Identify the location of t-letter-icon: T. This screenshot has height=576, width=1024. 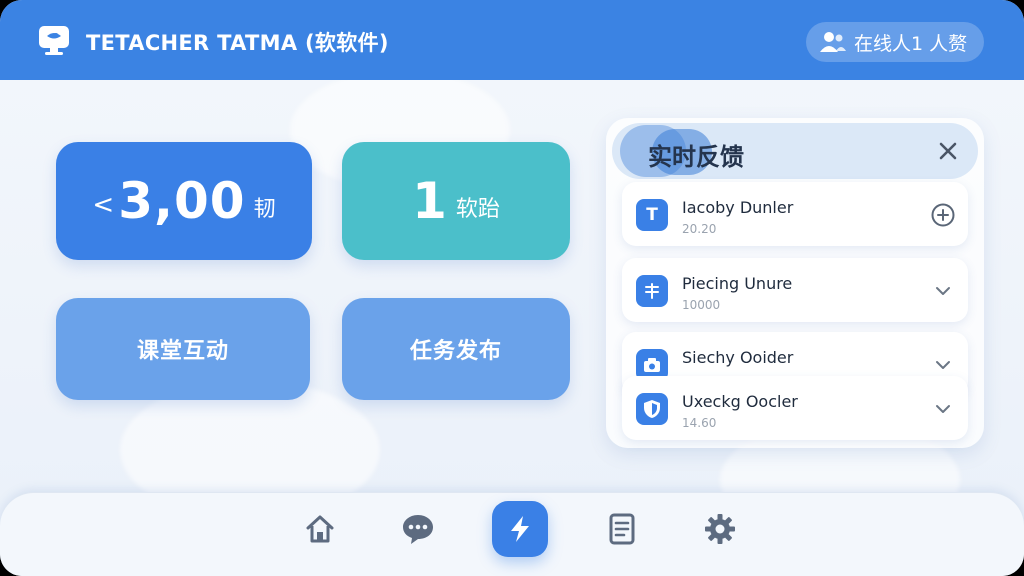
(652, 215).